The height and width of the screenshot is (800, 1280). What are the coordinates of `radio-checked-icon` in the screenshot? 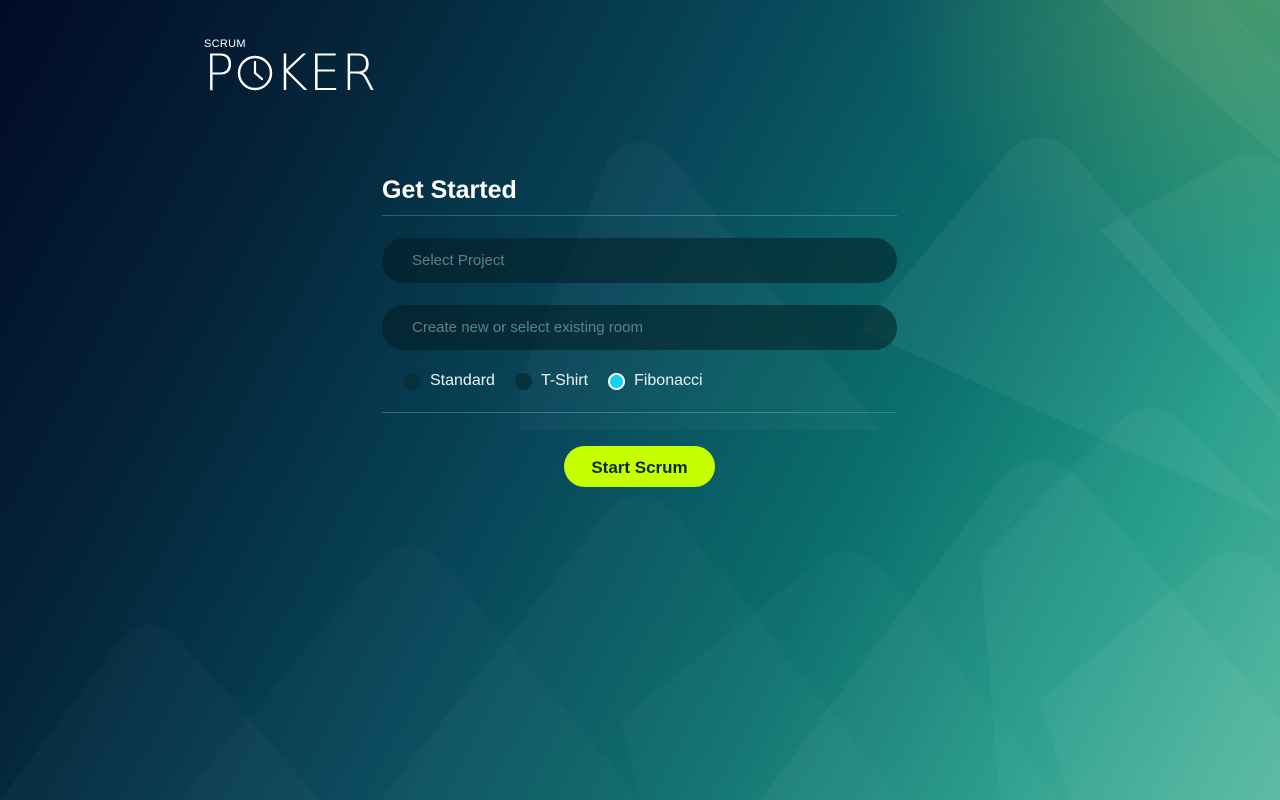 It's located at (617, 381).